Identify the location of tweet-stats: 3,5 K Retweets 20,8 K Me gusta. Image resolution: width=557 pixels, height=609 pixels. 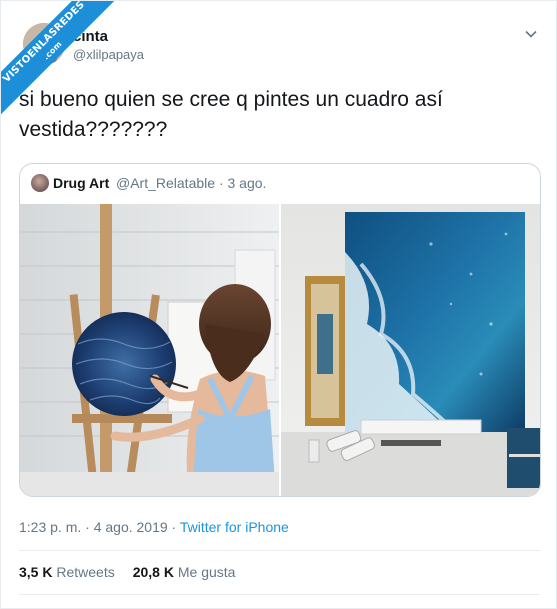
(127, 572).